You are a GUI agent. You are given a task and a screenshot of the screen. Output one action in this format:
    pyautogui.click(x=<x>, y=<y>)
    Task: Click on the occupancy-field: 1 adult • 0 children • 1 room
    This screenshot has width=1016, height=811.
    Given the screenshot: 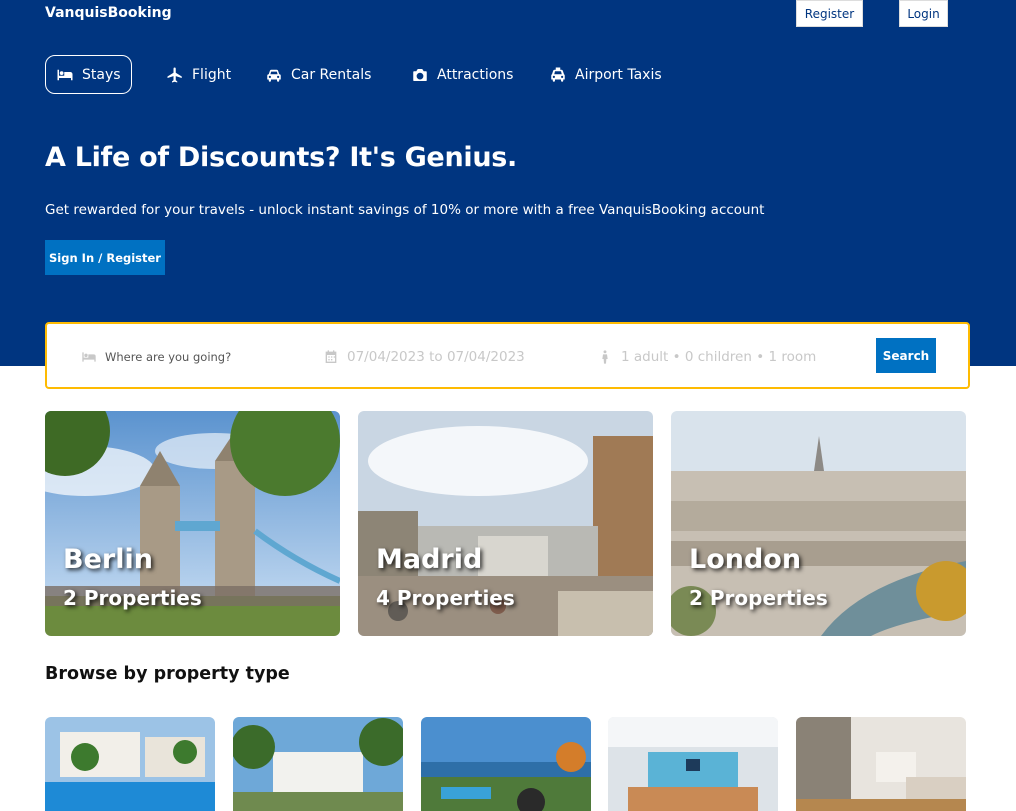 What is the action you would take?
    pyautogui.click(x=706, y=357)
    